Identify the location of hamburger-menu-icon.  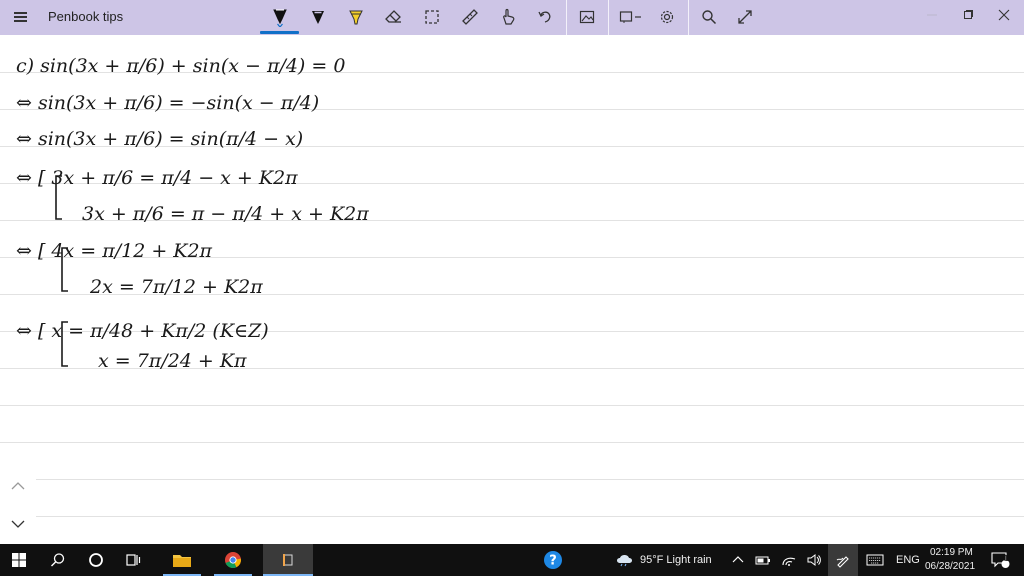
(20, 17).